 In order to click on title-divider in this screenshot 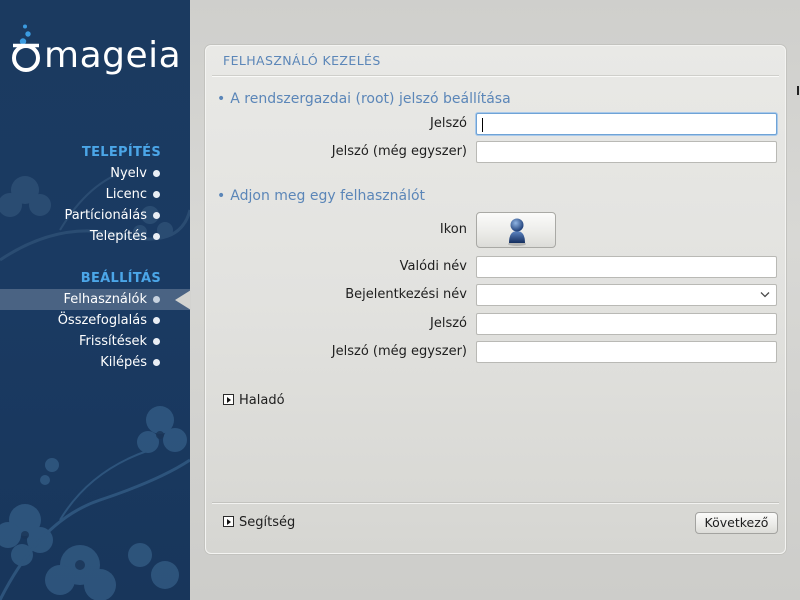, I will do `click(495, 76)`.